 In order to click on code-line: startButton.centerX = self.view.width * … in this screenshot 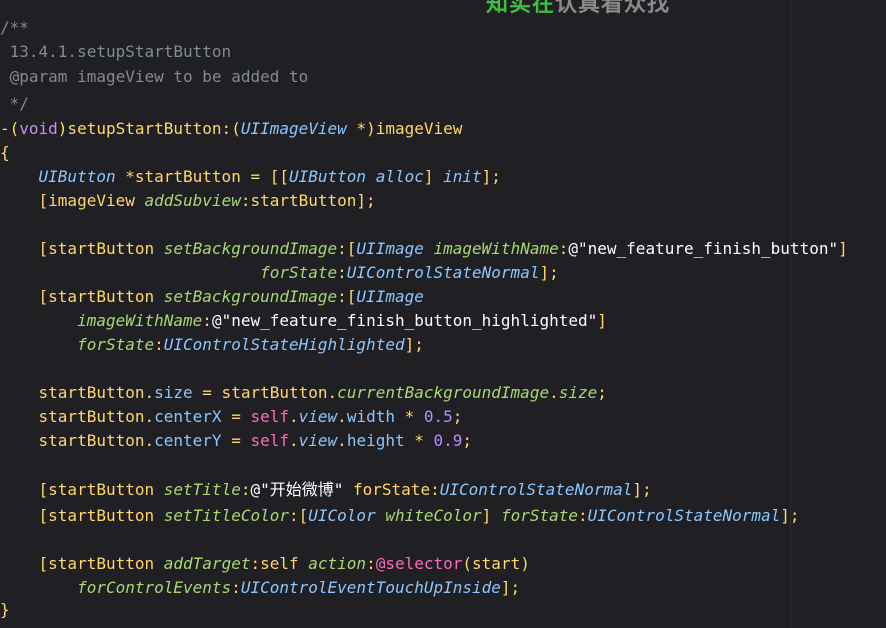, I will do `click(231, 417)`.